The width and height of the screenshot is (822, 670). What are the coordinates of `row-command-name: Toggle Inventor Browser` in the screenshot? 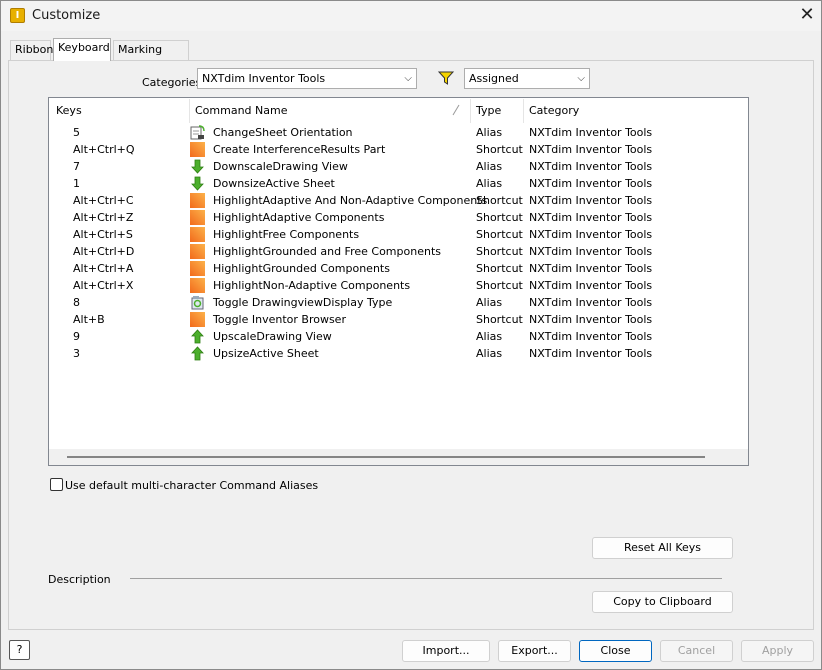 It's located at (279, 319).